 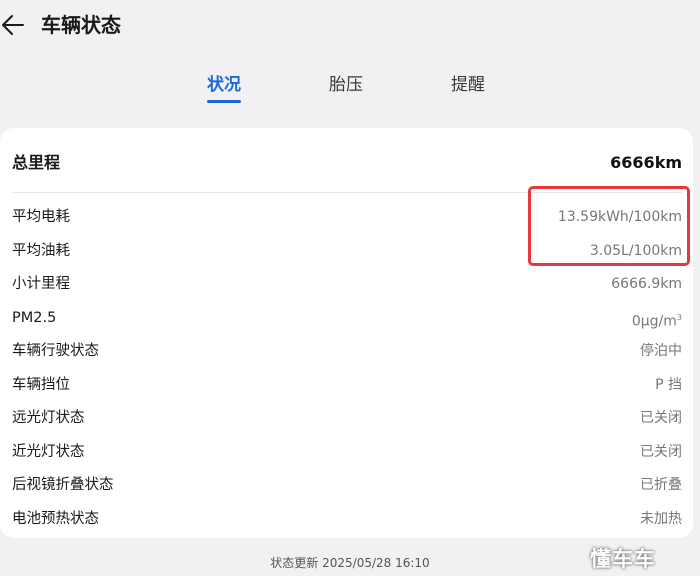 What do you see at coordinates (661, 519) in the screenshot?
I see `row-value: 未加热` at bounding box center [661, 519].